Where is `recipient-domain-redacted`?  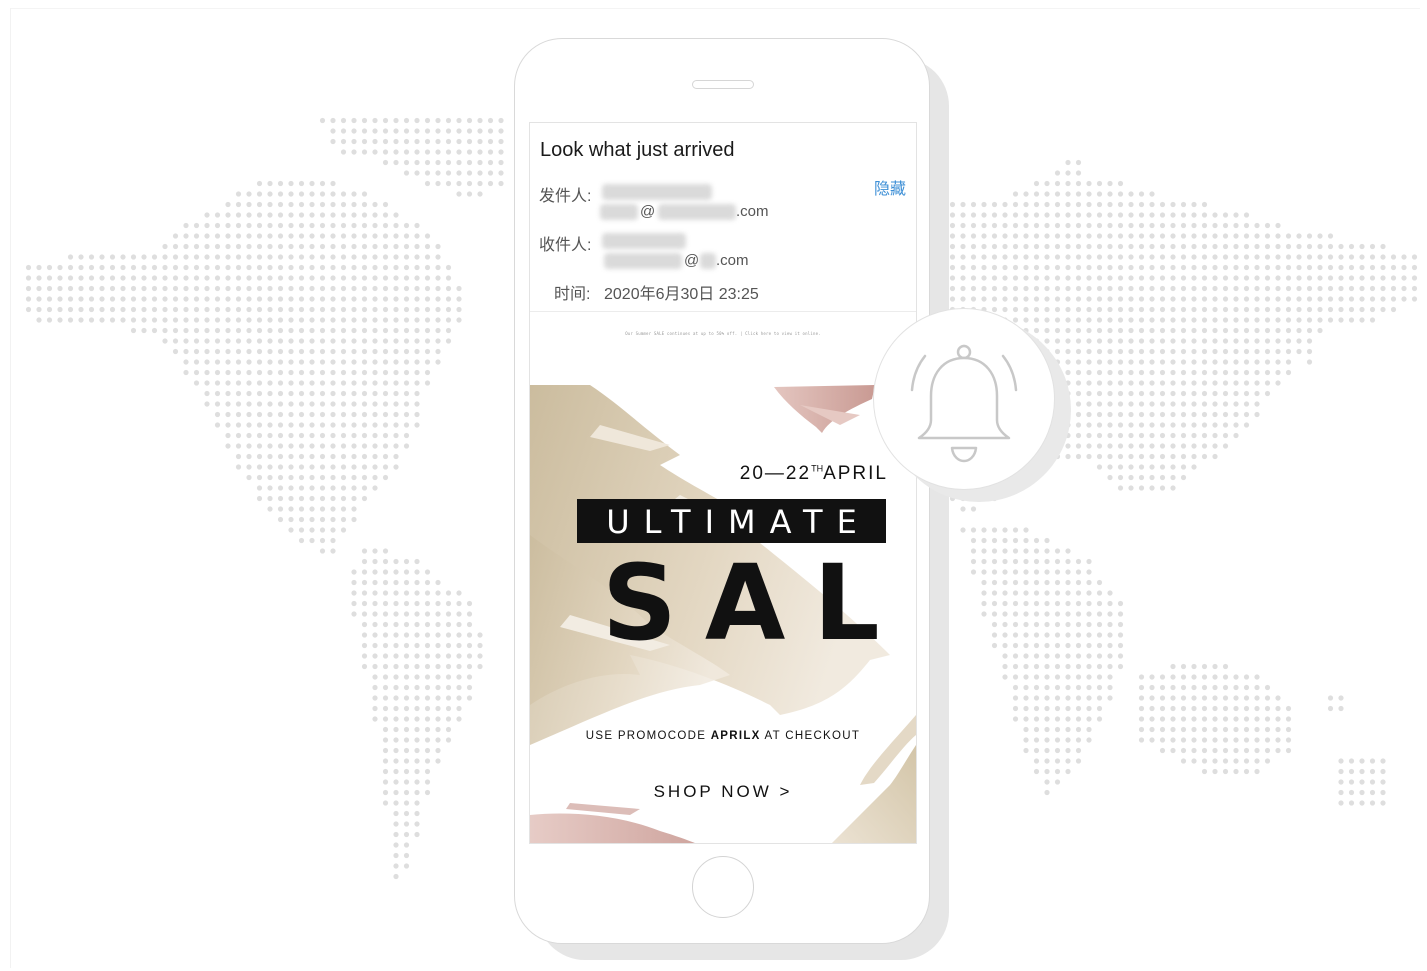 recipient-domain-redacted is located at coordinates (708, 261).